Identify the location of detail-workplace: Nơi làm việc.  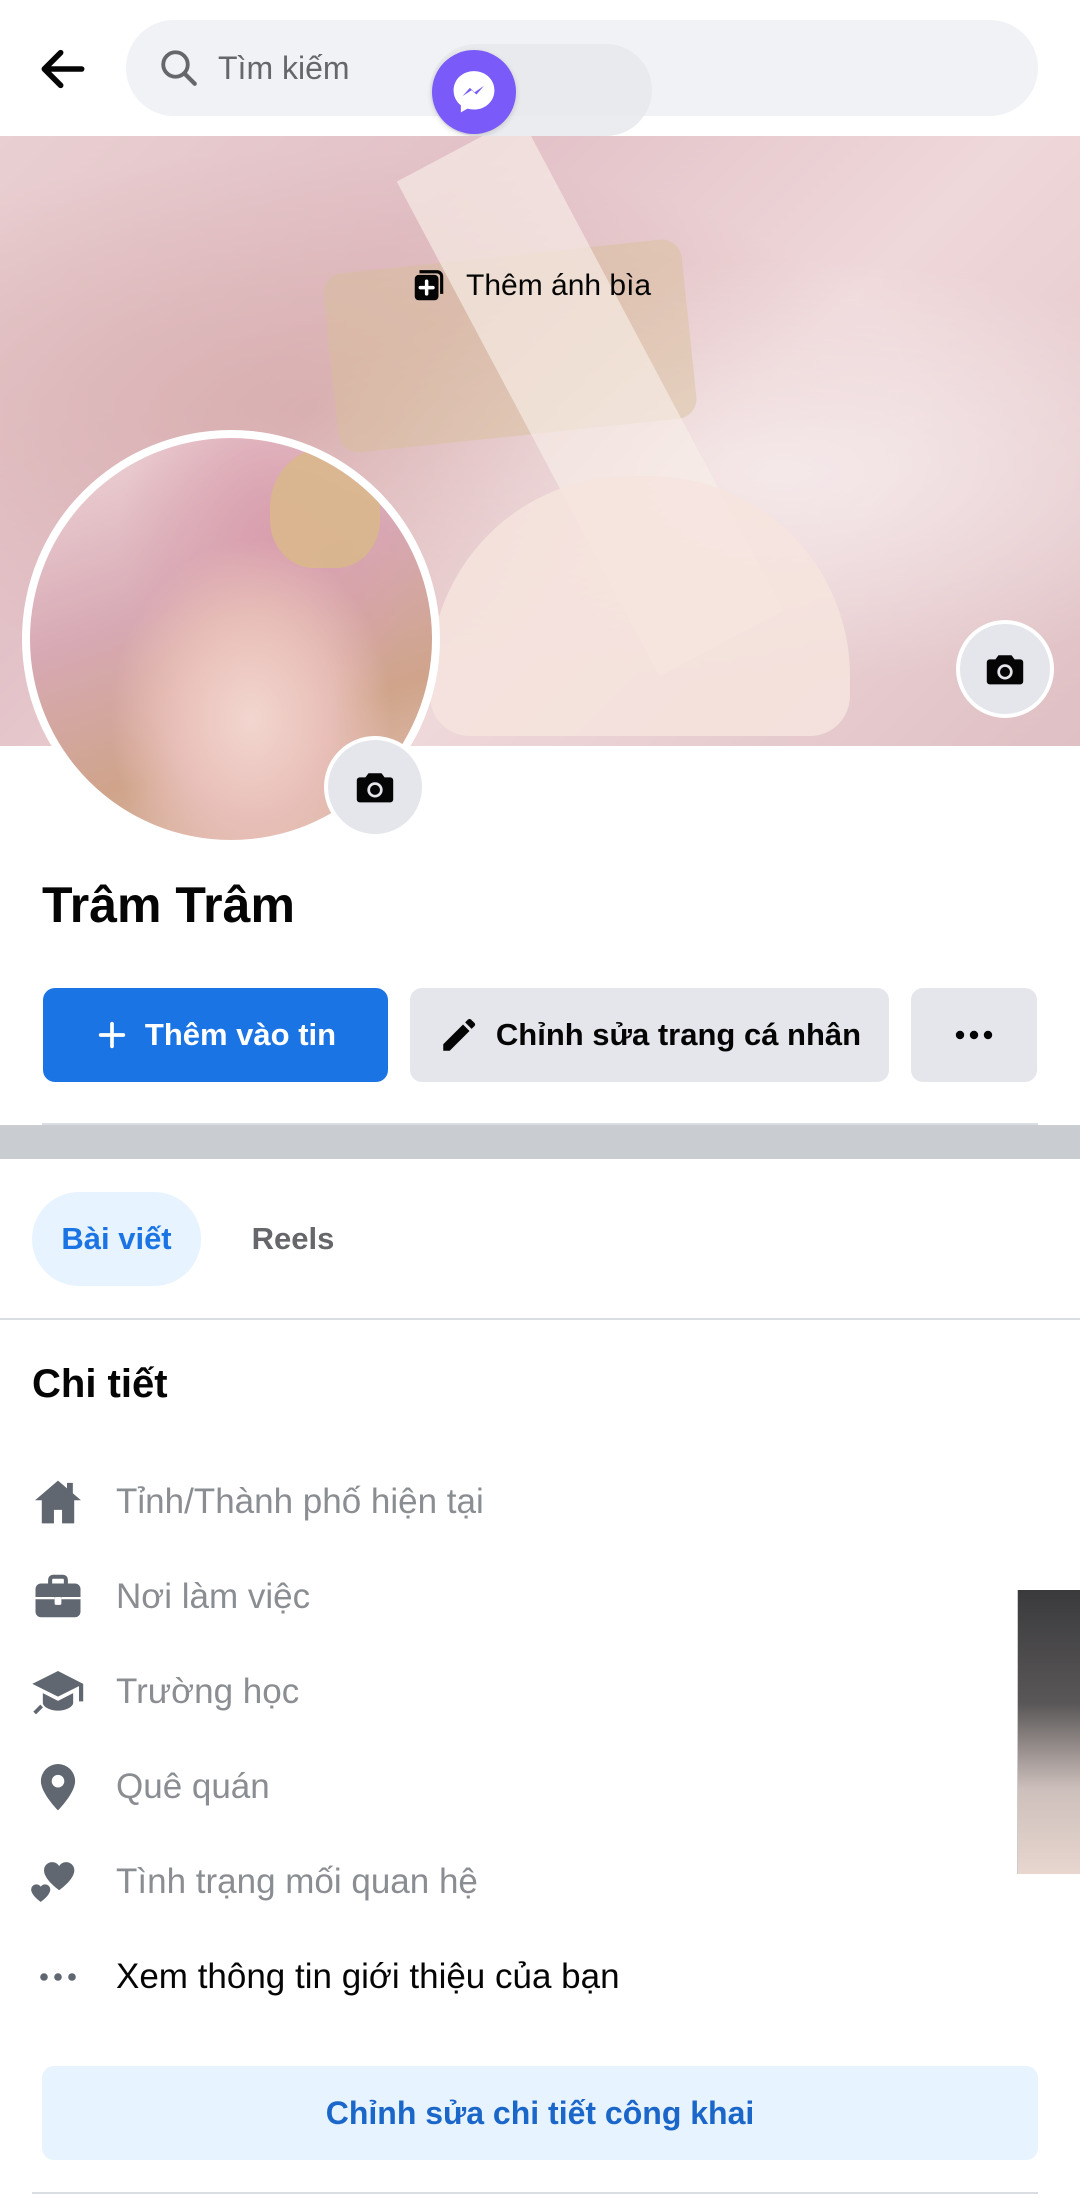
(170, 1597).